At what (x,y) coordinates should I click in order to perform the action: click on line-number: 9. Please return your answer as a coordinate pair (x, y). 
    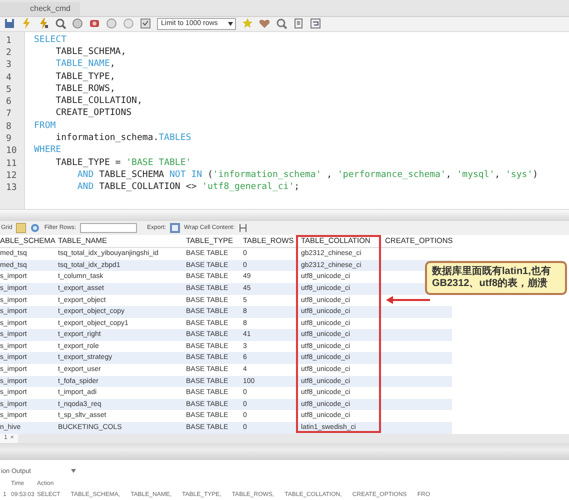
    Looking at the image, I should click on (8, 139).